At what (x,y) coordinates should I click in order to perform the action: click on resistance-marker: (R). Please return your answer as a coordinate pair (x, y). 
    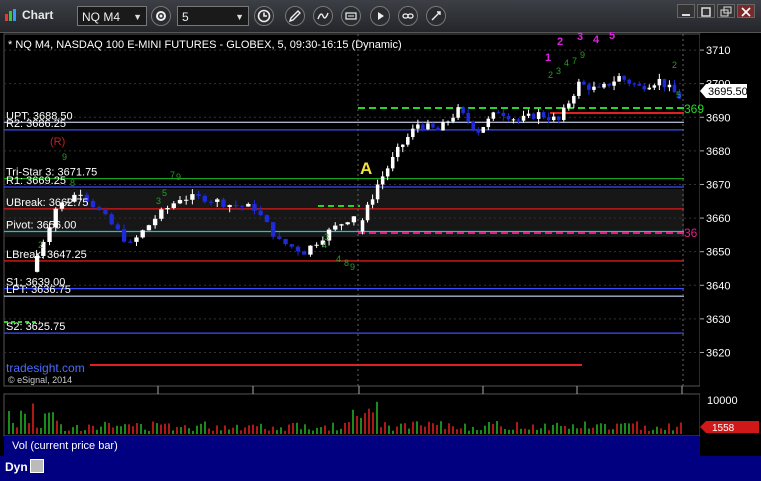
    Looking at the image, I should click on (57, 142).